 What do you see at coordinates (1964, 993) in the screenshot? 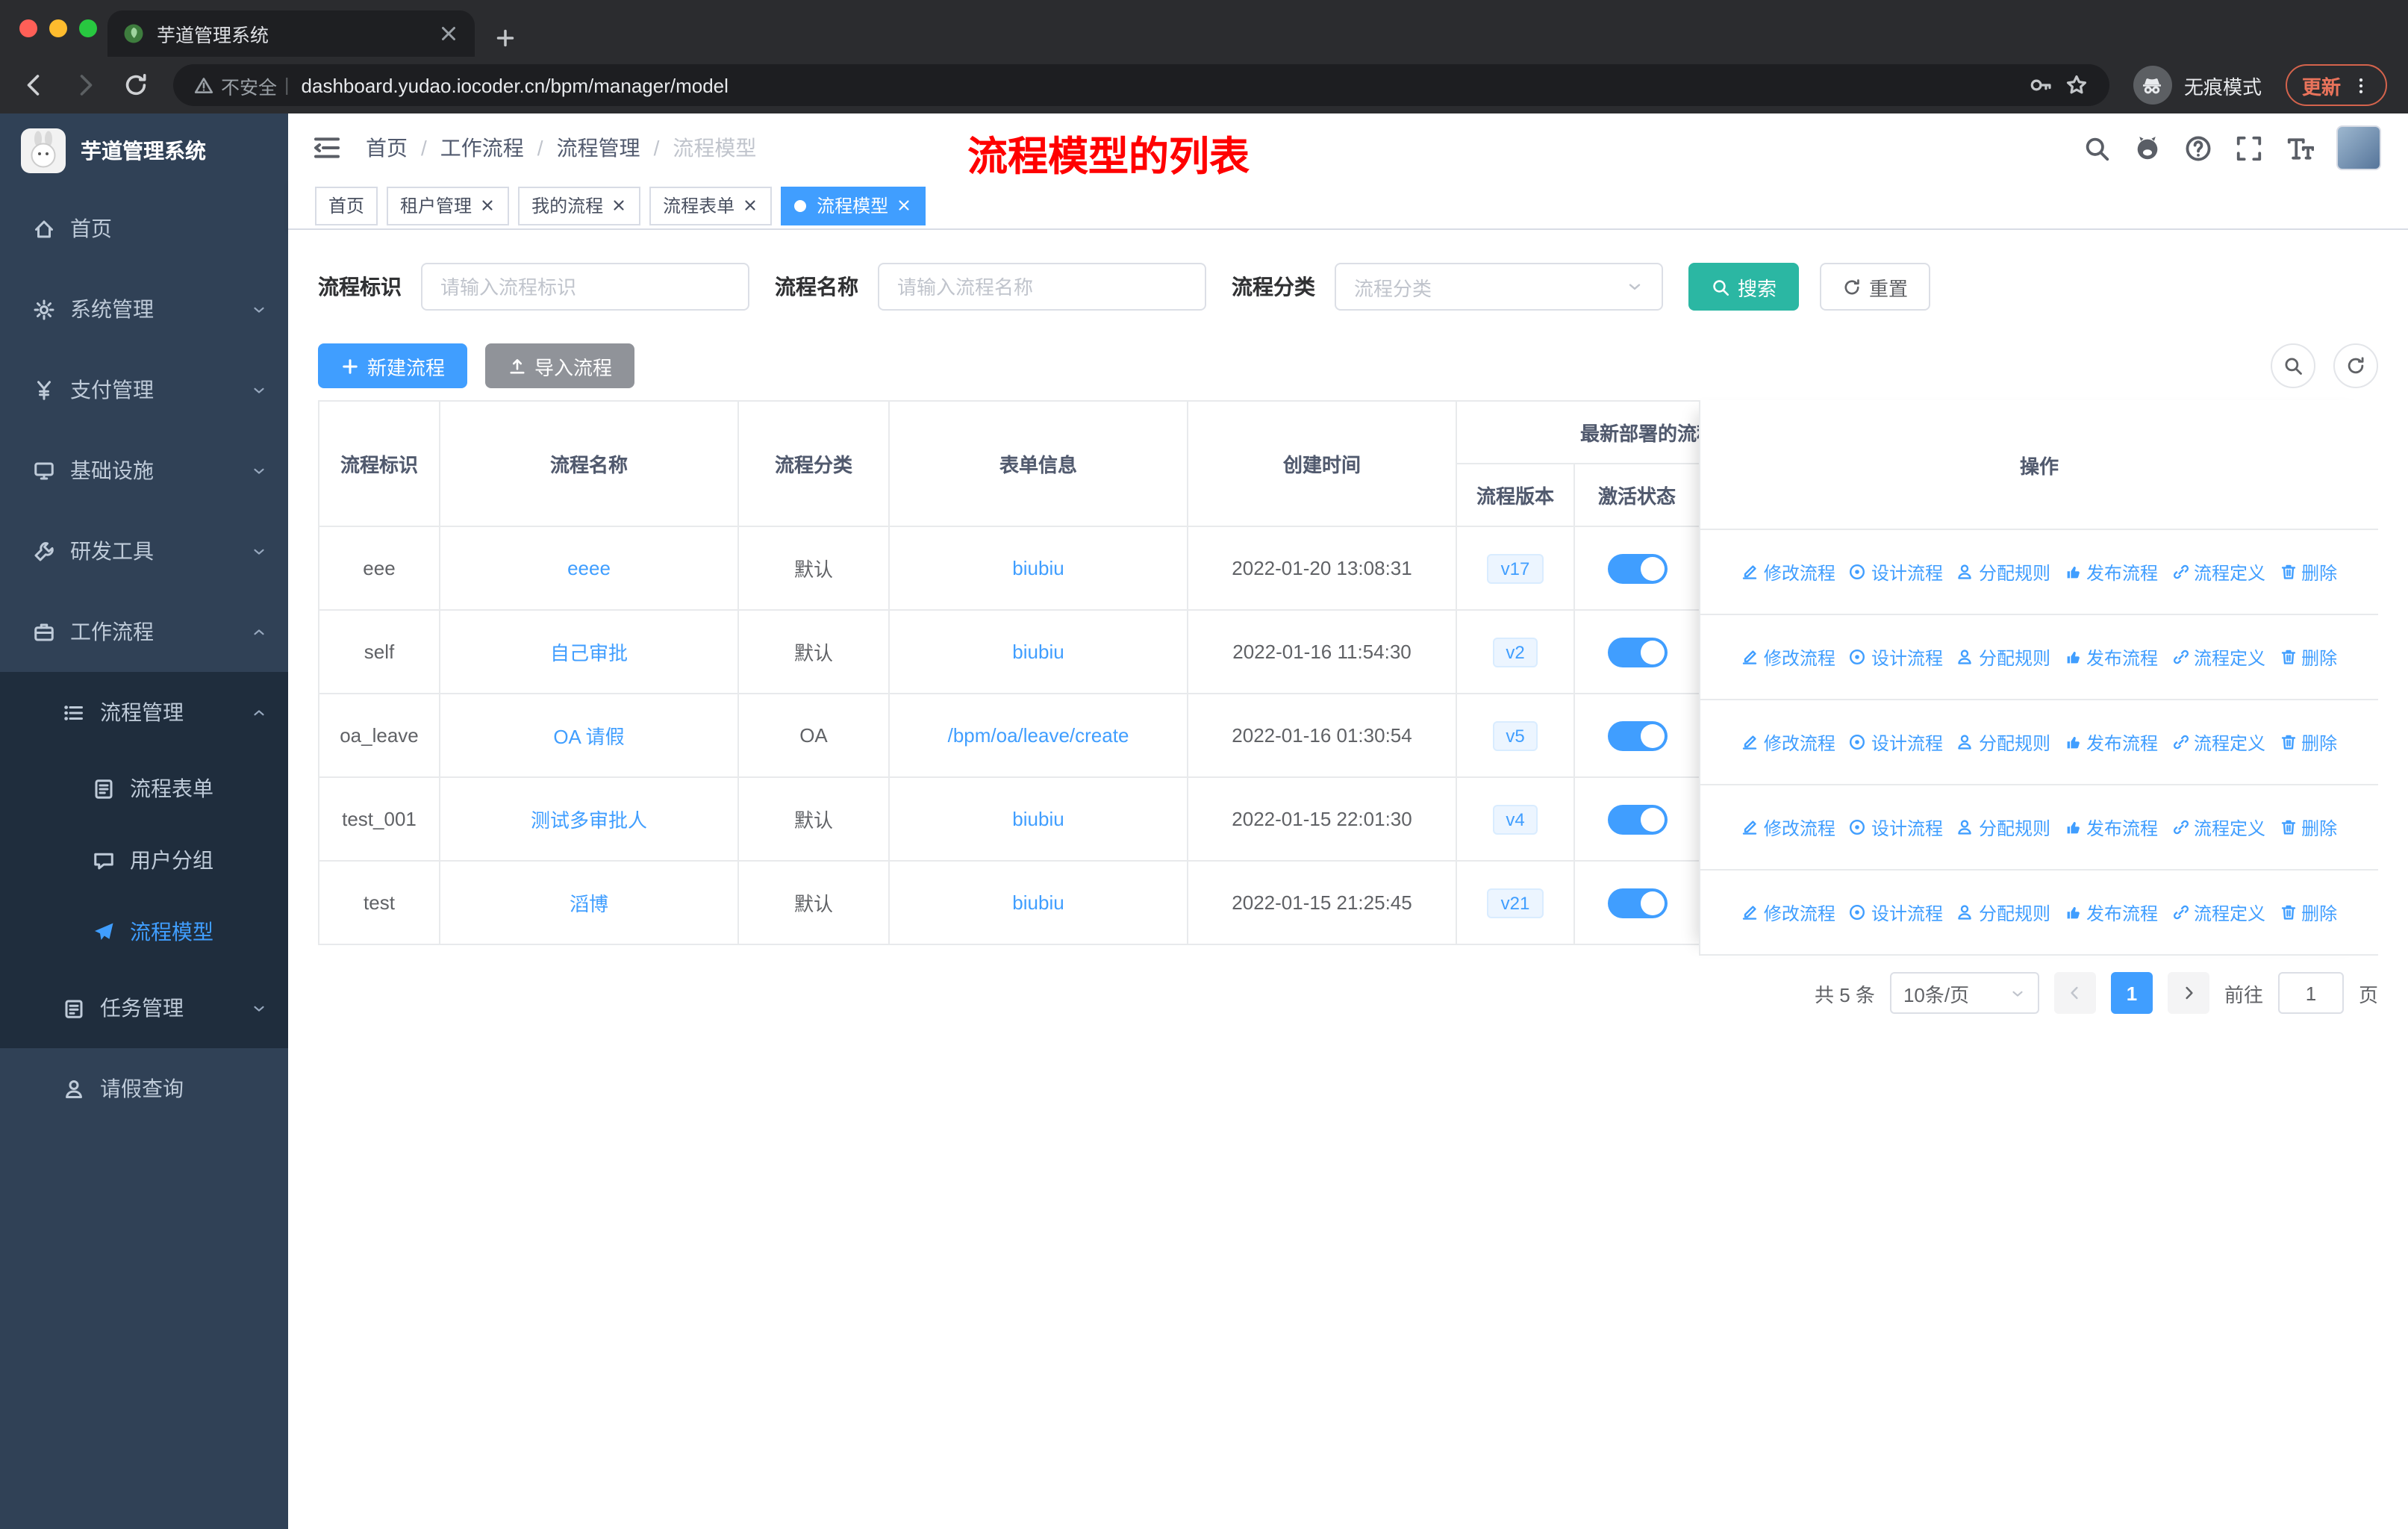
I see `page-size-select: 10条/页` at bounding box center [1964, 993].